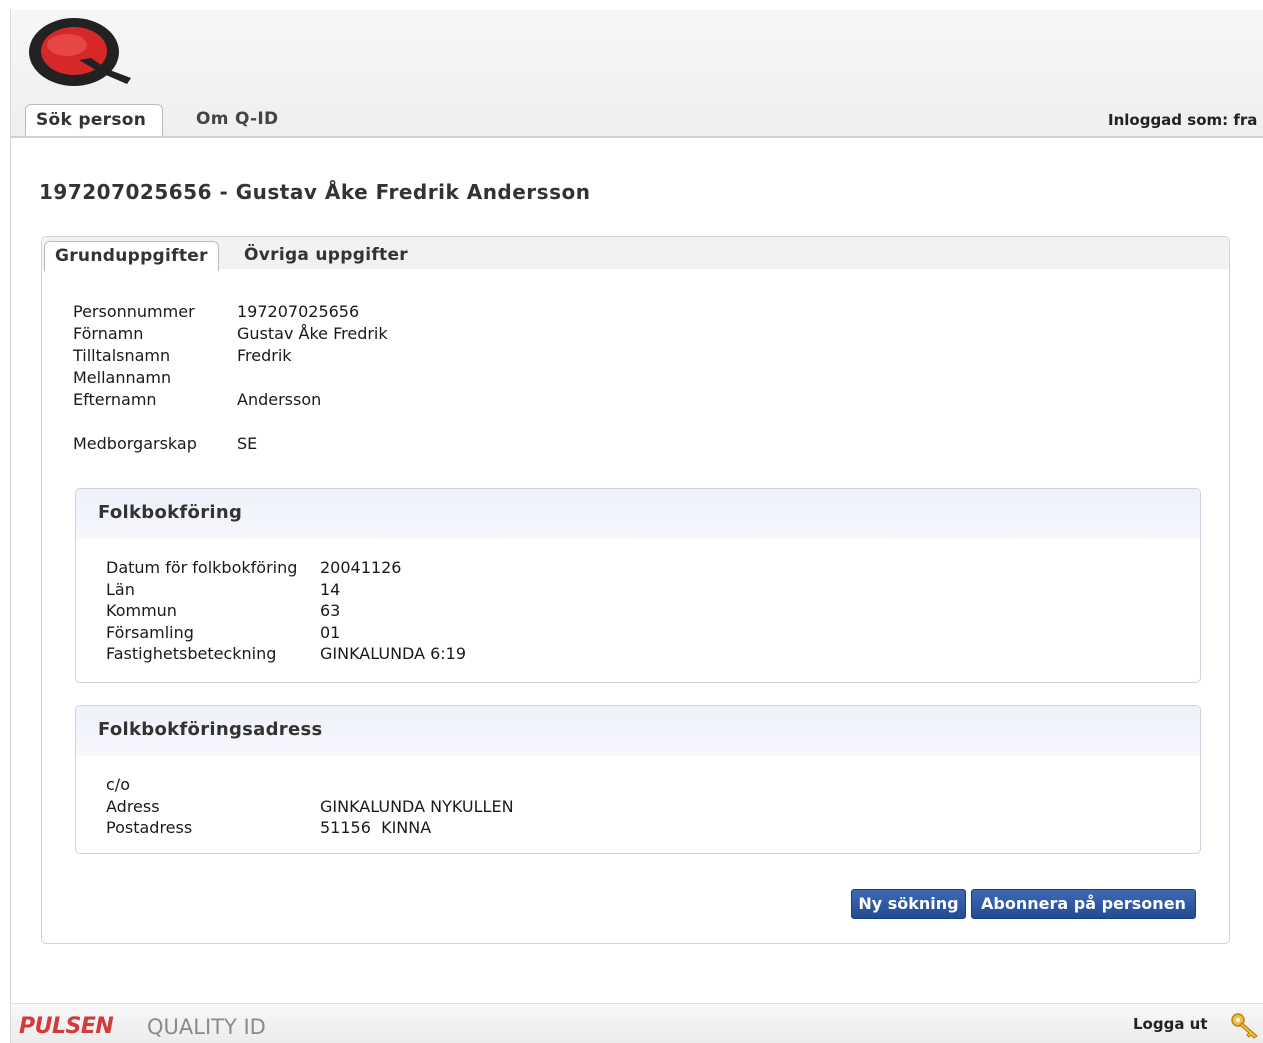 The image size is (1263, 1043). I want to click on detail-label: Församling, so click(150, 632).